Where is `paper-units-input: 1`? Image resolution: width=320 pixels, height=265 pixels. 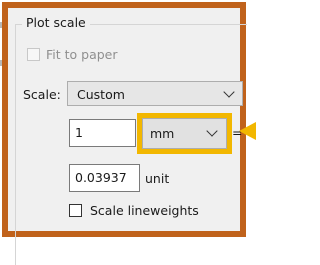 paper-units-input: 1 is located at coordinates (102, 133).